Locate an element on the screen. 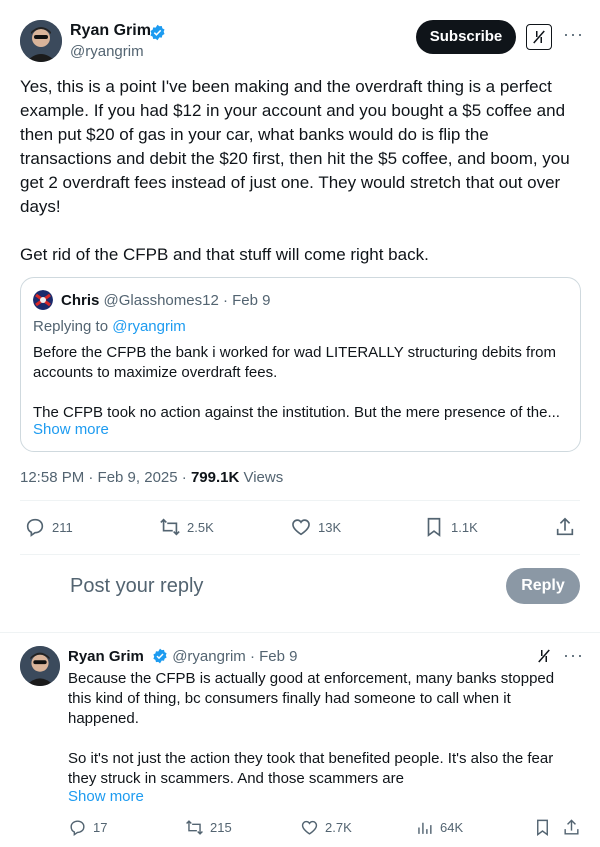 This screenshot has height=847, width=600. like-action: 13K is located at coordinates (315, 527).